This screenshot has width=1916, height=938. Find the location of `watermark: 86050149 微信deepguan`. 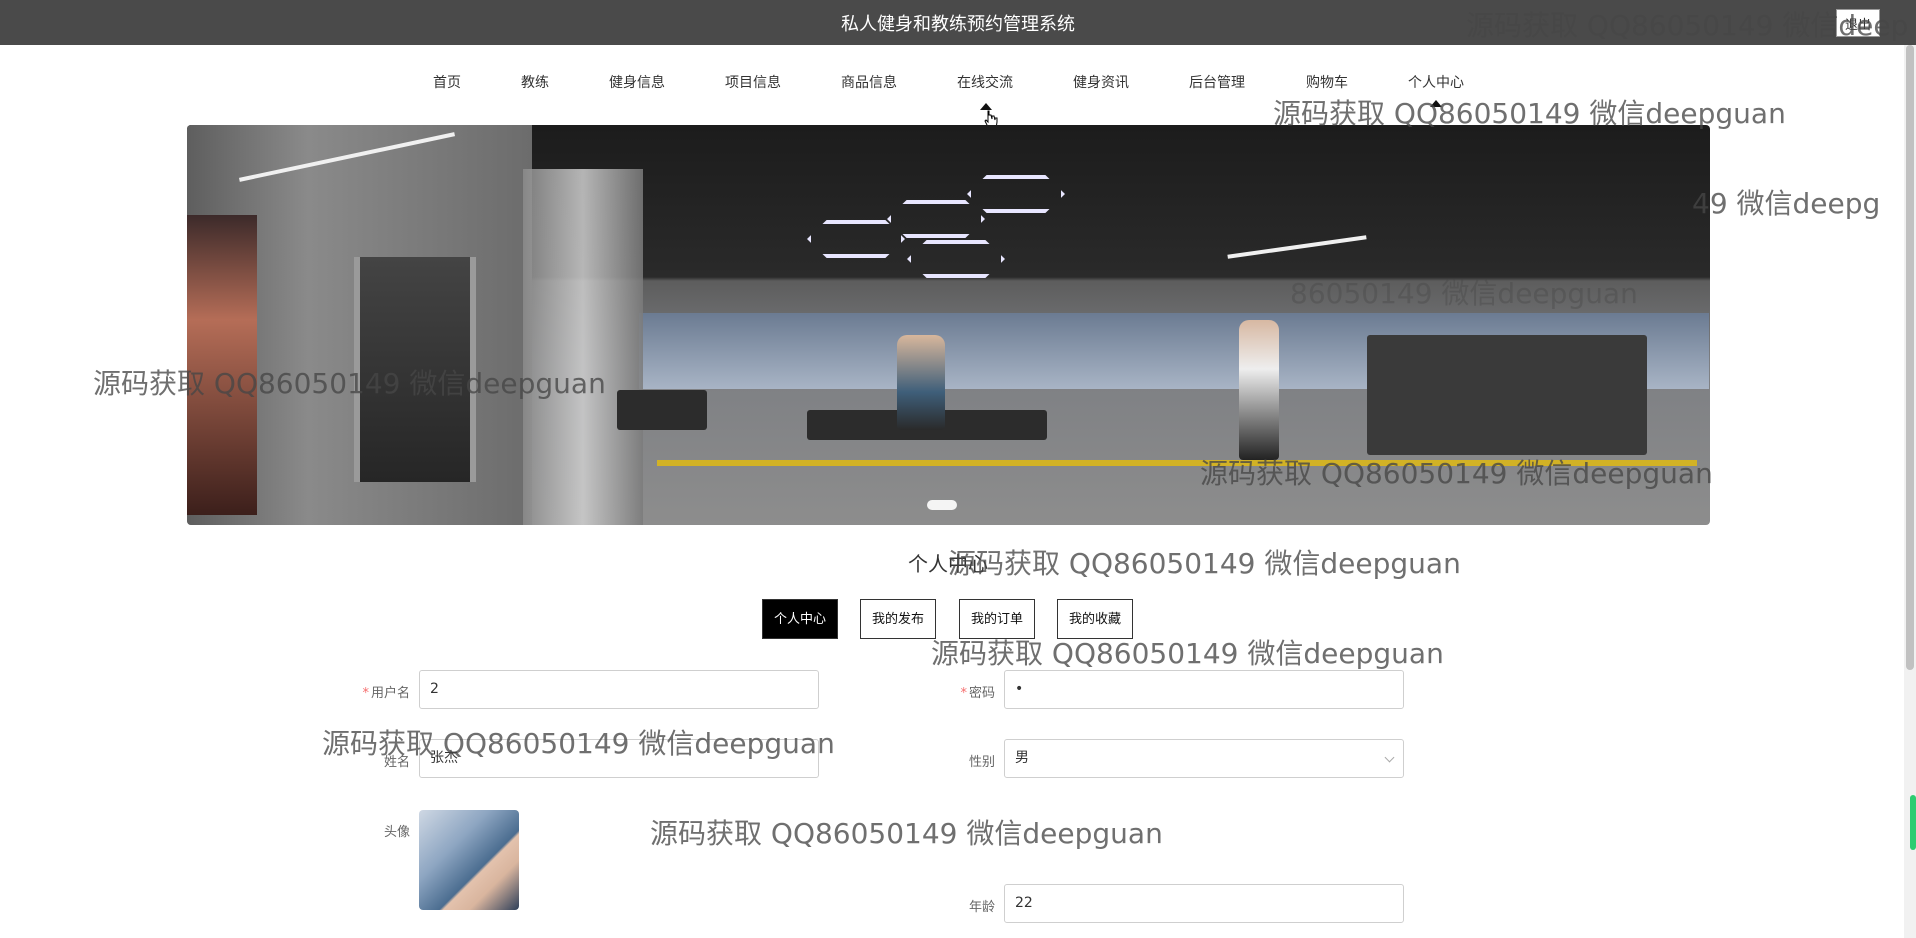

watermark: 86050149 微信deepguan is located at coordinates (1464, 293).